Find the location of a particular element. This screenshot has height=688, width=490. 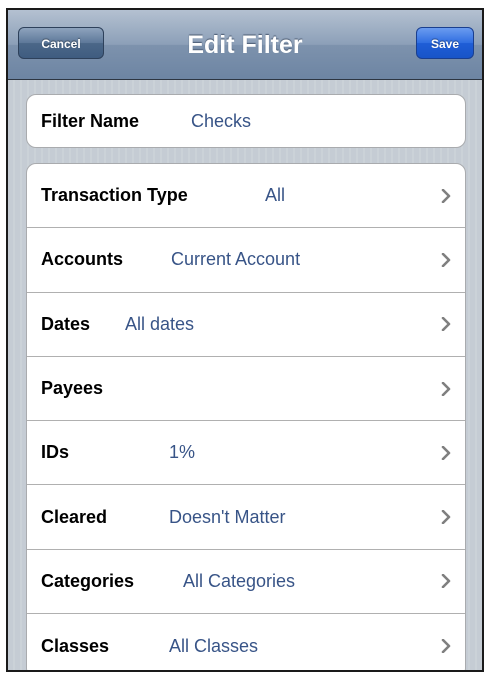

payees-row: Payees is located at coordinates (246, 389).